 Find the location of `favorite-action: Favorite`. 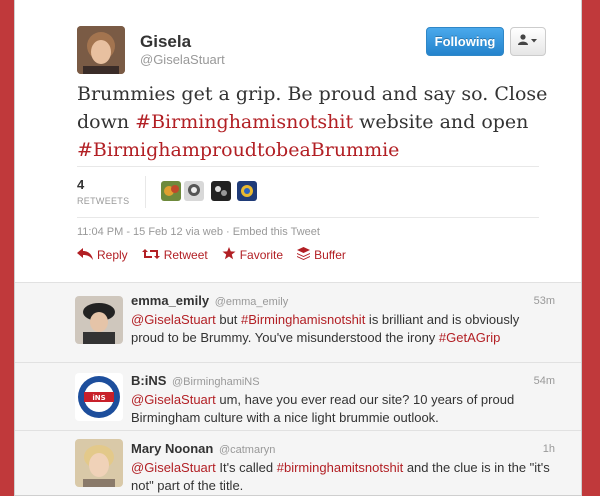

favorite-action: Favorite is located at coordinates (252, 255).